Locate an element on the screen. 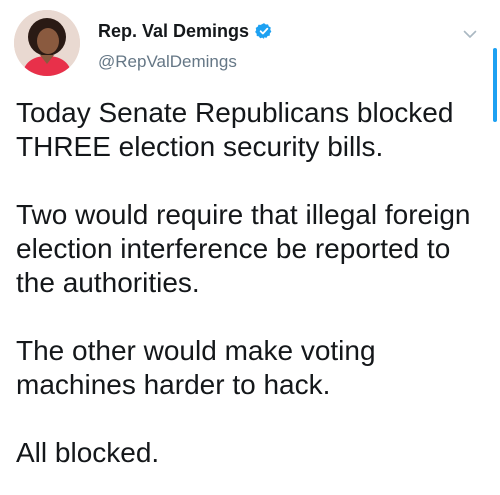  scrollbar is located at coordinates (495, 85).